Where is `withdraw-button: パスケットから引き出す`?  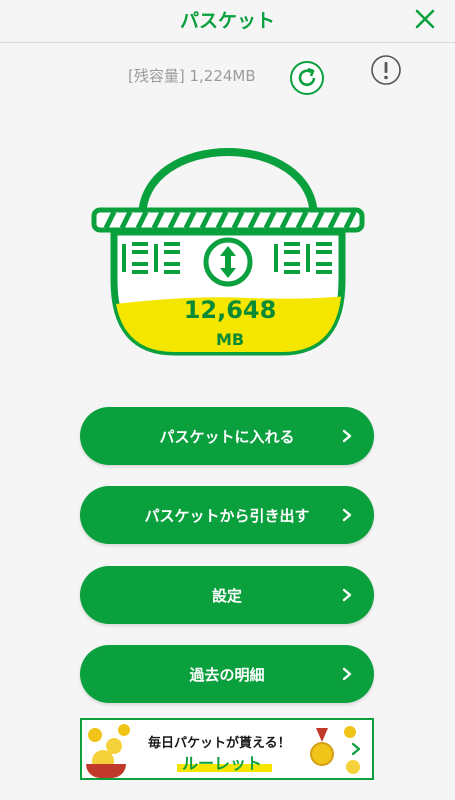 withdraw-button: パスケットから引き出す is located at coordinates (227, 515).